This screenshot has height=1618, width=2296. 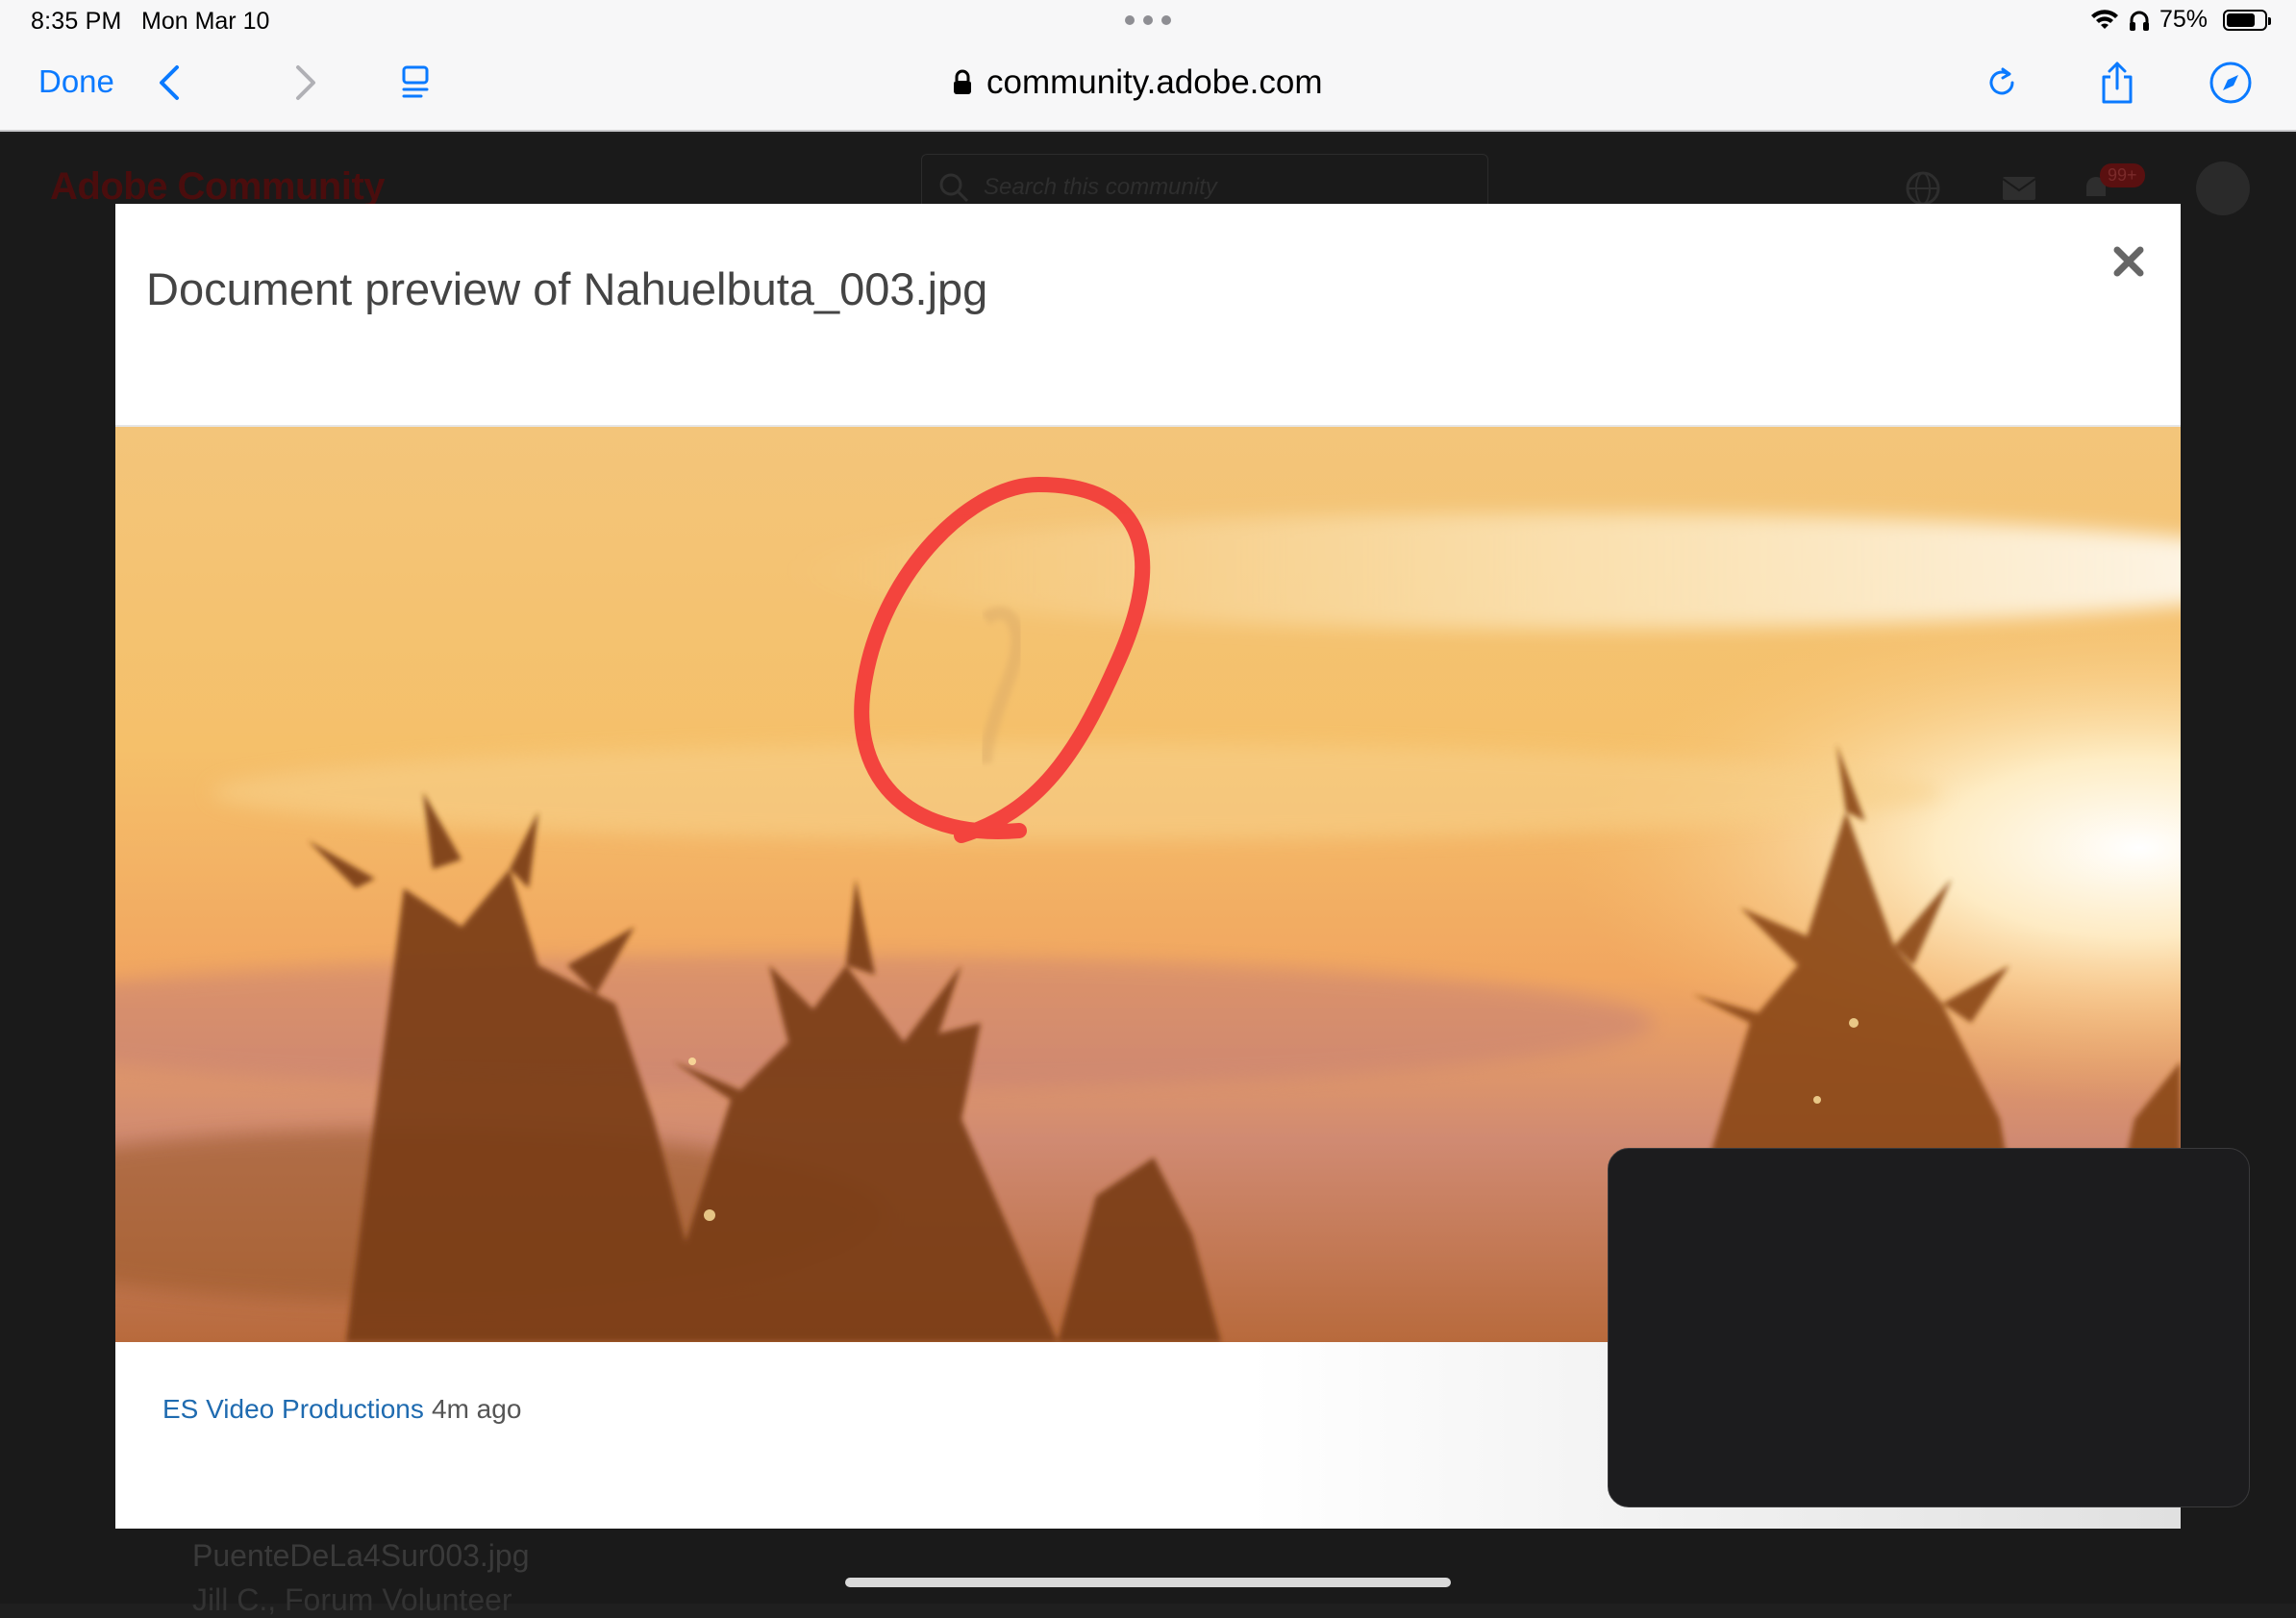 What do you see at coordinates (218, 186) in the screenshot?
I see `site-logo: Adobe Community` at bounding box center [218, 186].